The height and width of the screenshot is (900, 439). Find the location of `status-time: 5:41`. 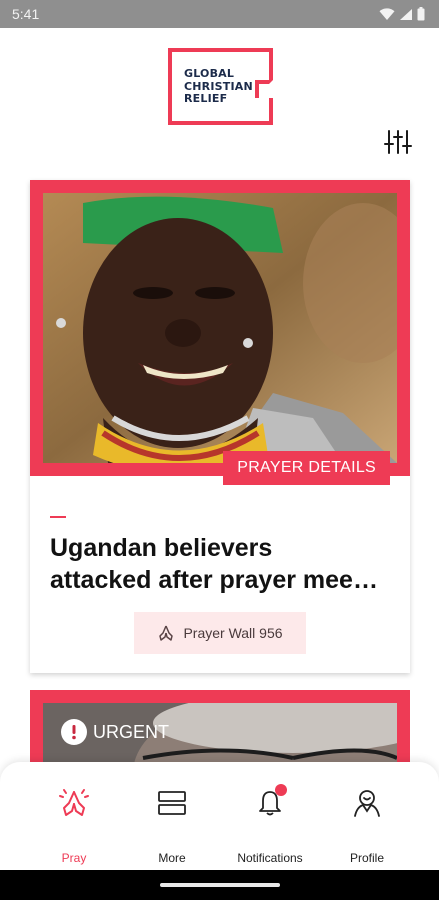

status-time: 5:41 is located at coordinates (26, 14).